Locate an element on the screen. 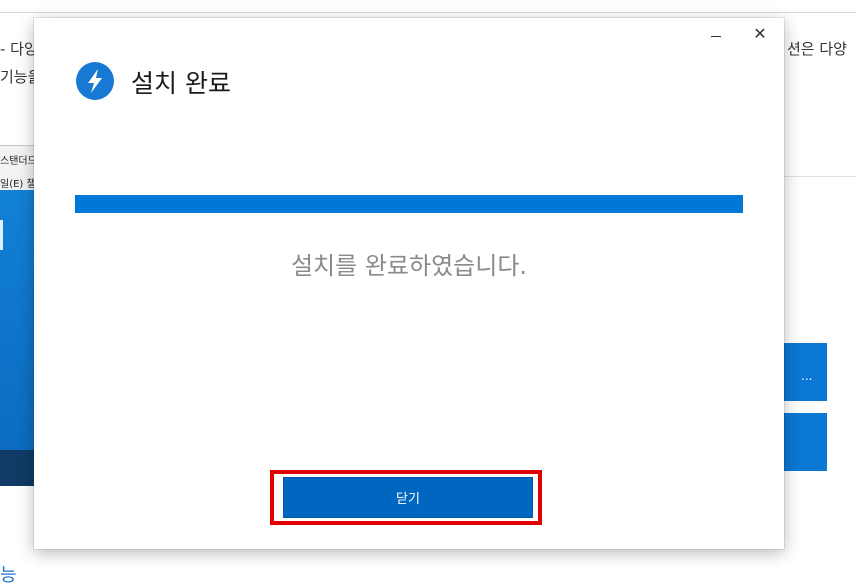 Image resolution: width=856 pixels, height=587 pixels. close-button: 닫기 is located at coordinates (408, 497).